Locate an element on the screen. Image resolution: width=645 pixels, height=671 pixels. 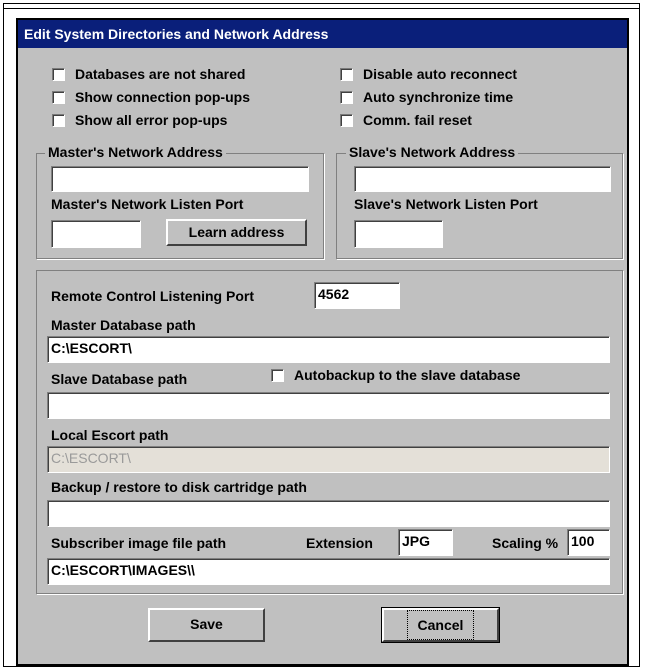
checkbox-label: Autobackup to the slave database is located at coordinates (407, 375).